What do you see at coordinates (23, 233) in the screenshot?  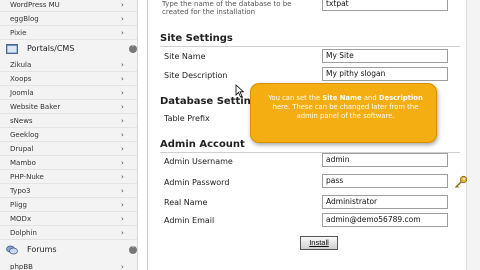 I see `sidebar-item-label: Dolphin` at bounding box center [23, 233].